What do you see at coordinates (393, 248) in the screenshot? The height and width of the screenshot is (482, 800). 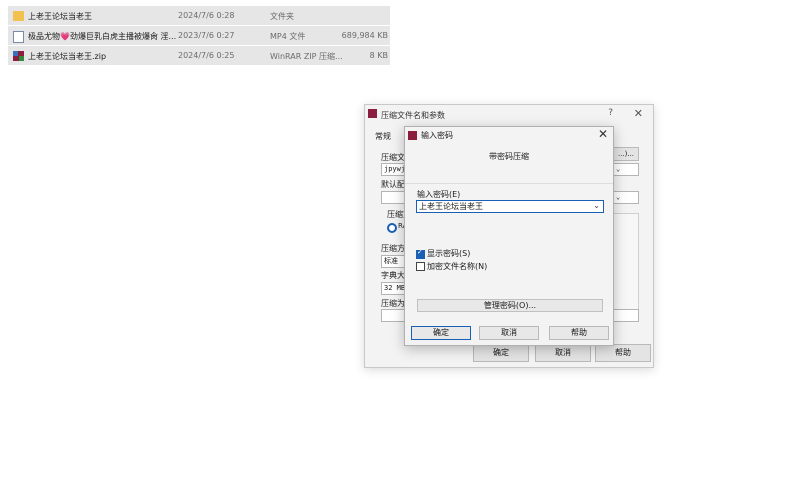 I see `method-label: 压缩方` at bounding box center [393, 248].